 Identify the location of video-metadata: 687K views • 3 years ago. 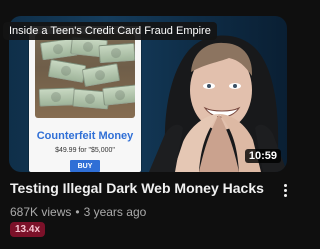
(78, 212).